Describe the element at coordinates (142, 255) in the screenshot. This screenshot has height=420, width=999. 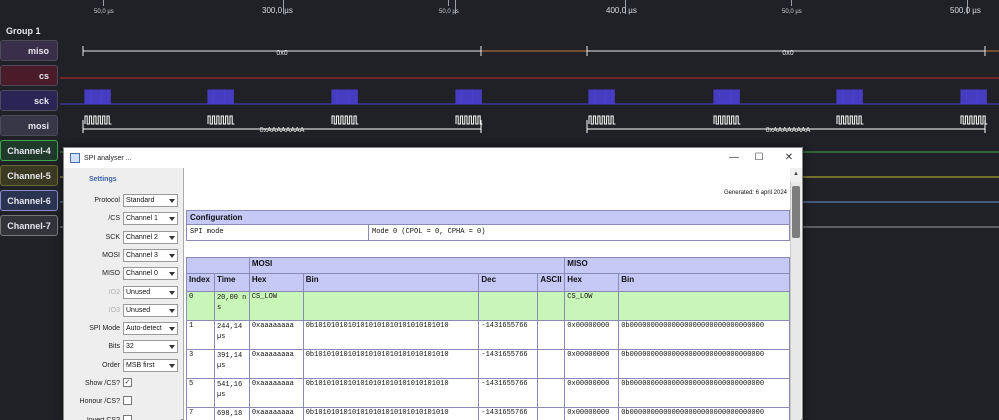
I see `setting-value: Channel 3` at that location.